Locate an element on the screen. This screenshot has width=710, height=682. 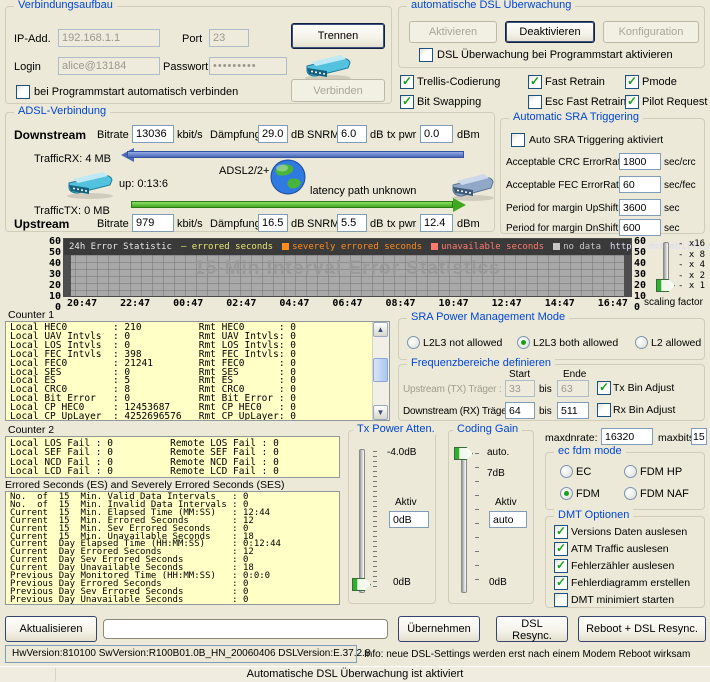
downstream-end-field is located at coordinates (573, 410).